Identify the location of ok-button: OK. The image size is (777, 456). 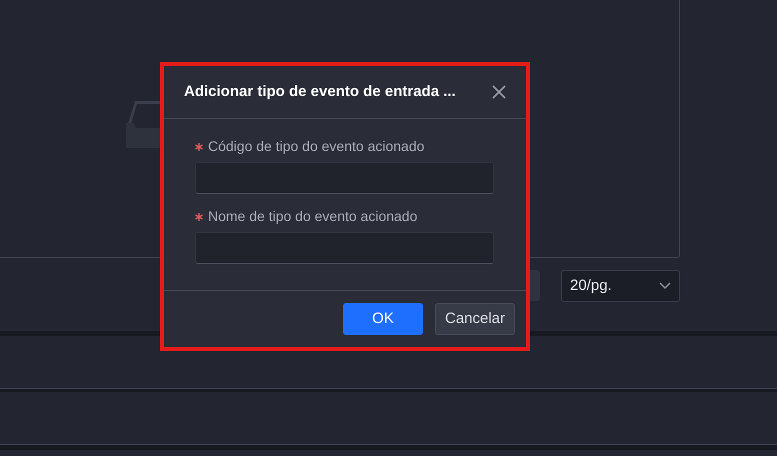
(383, 319).